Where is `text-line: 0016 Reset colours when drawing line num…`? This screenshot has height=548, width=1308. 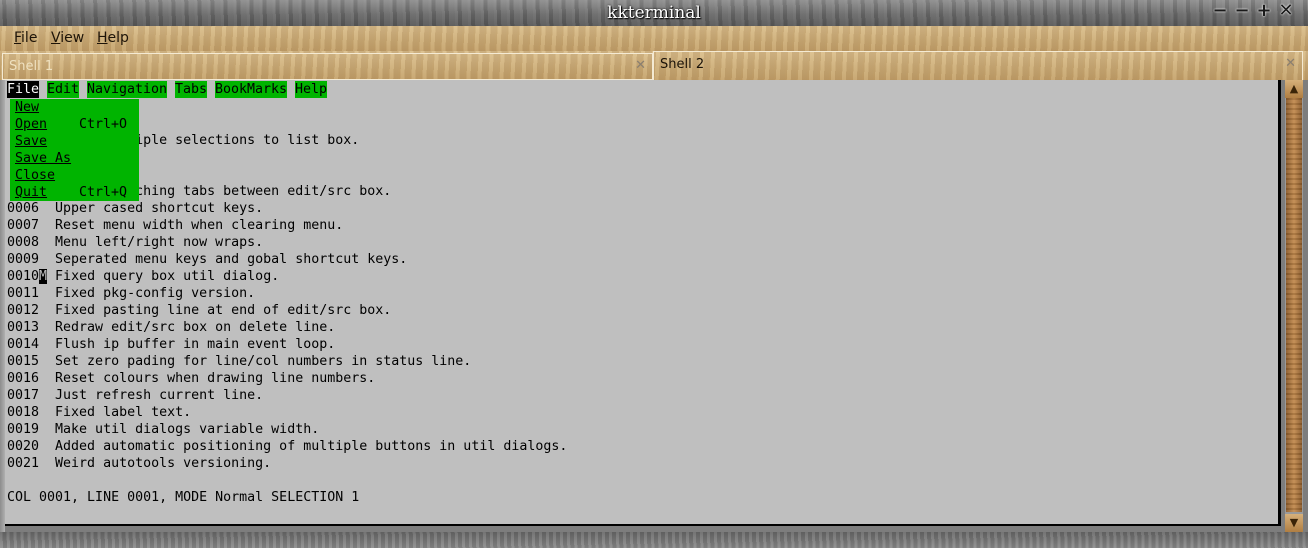
text-line: 0016 Reset colours when drawing line num… is located at coordinates (191, 378).